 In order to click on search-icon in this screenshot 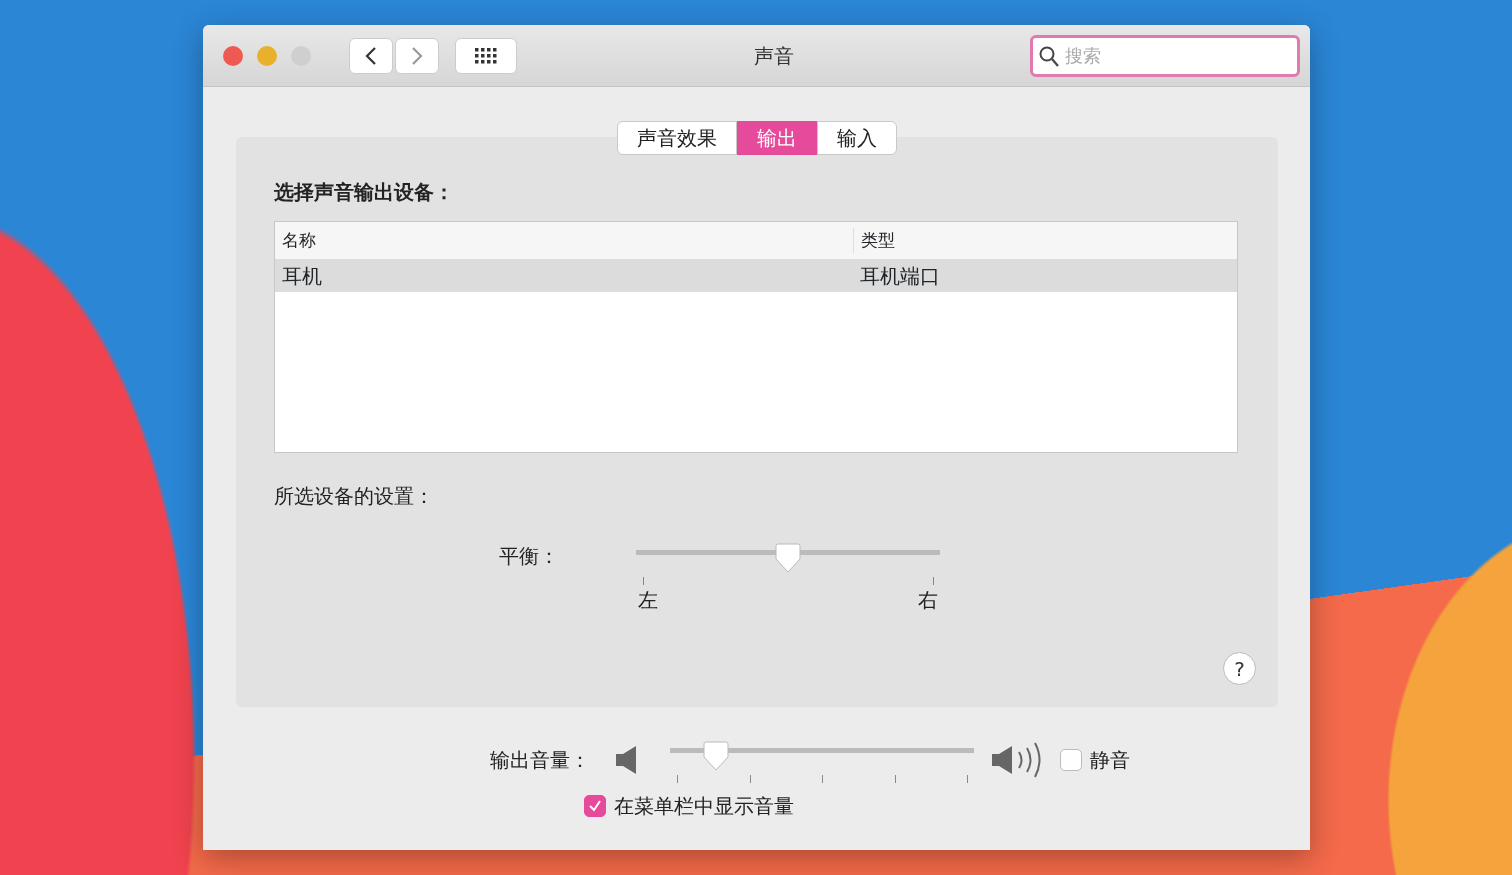, I will do `click(1049, 55)`.